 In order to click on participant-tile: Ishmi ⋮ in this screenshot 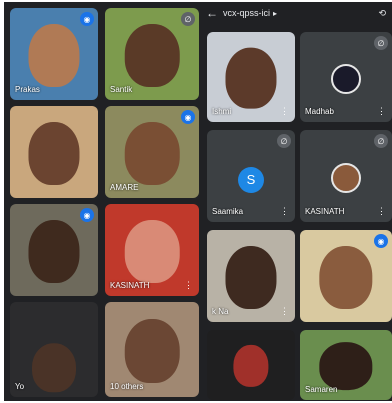, I will do `click(251, 77)`.